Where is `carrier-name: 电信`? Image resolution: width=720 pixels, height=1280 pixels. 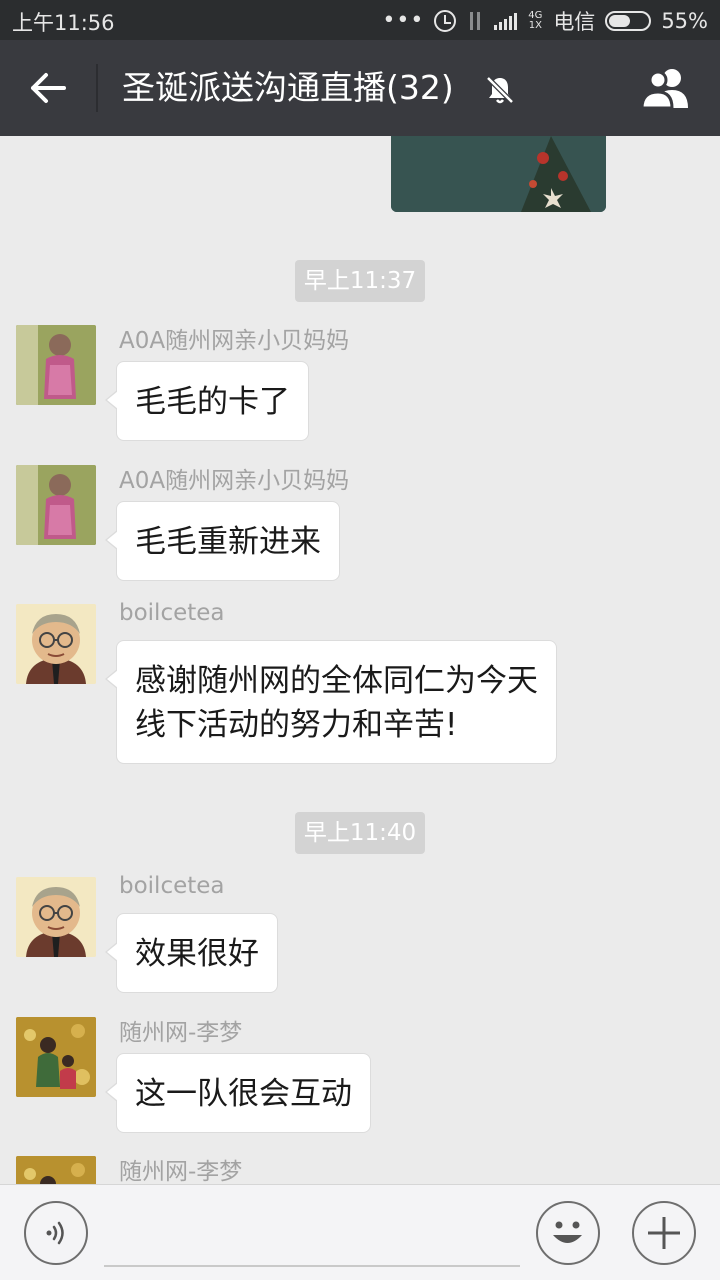
carrier-name: 电信 is located at coordinates (574, 22).